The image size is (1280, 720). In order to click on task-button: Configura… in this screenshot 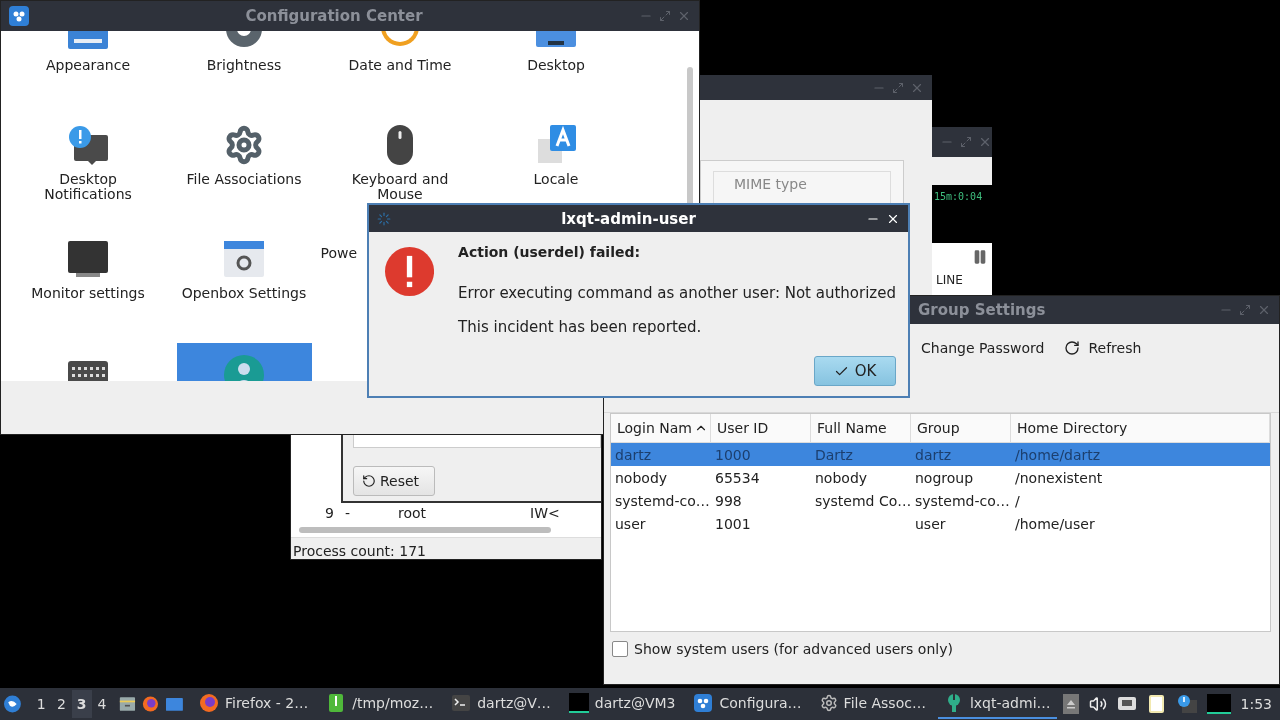, I will do `click(747, 704)`.